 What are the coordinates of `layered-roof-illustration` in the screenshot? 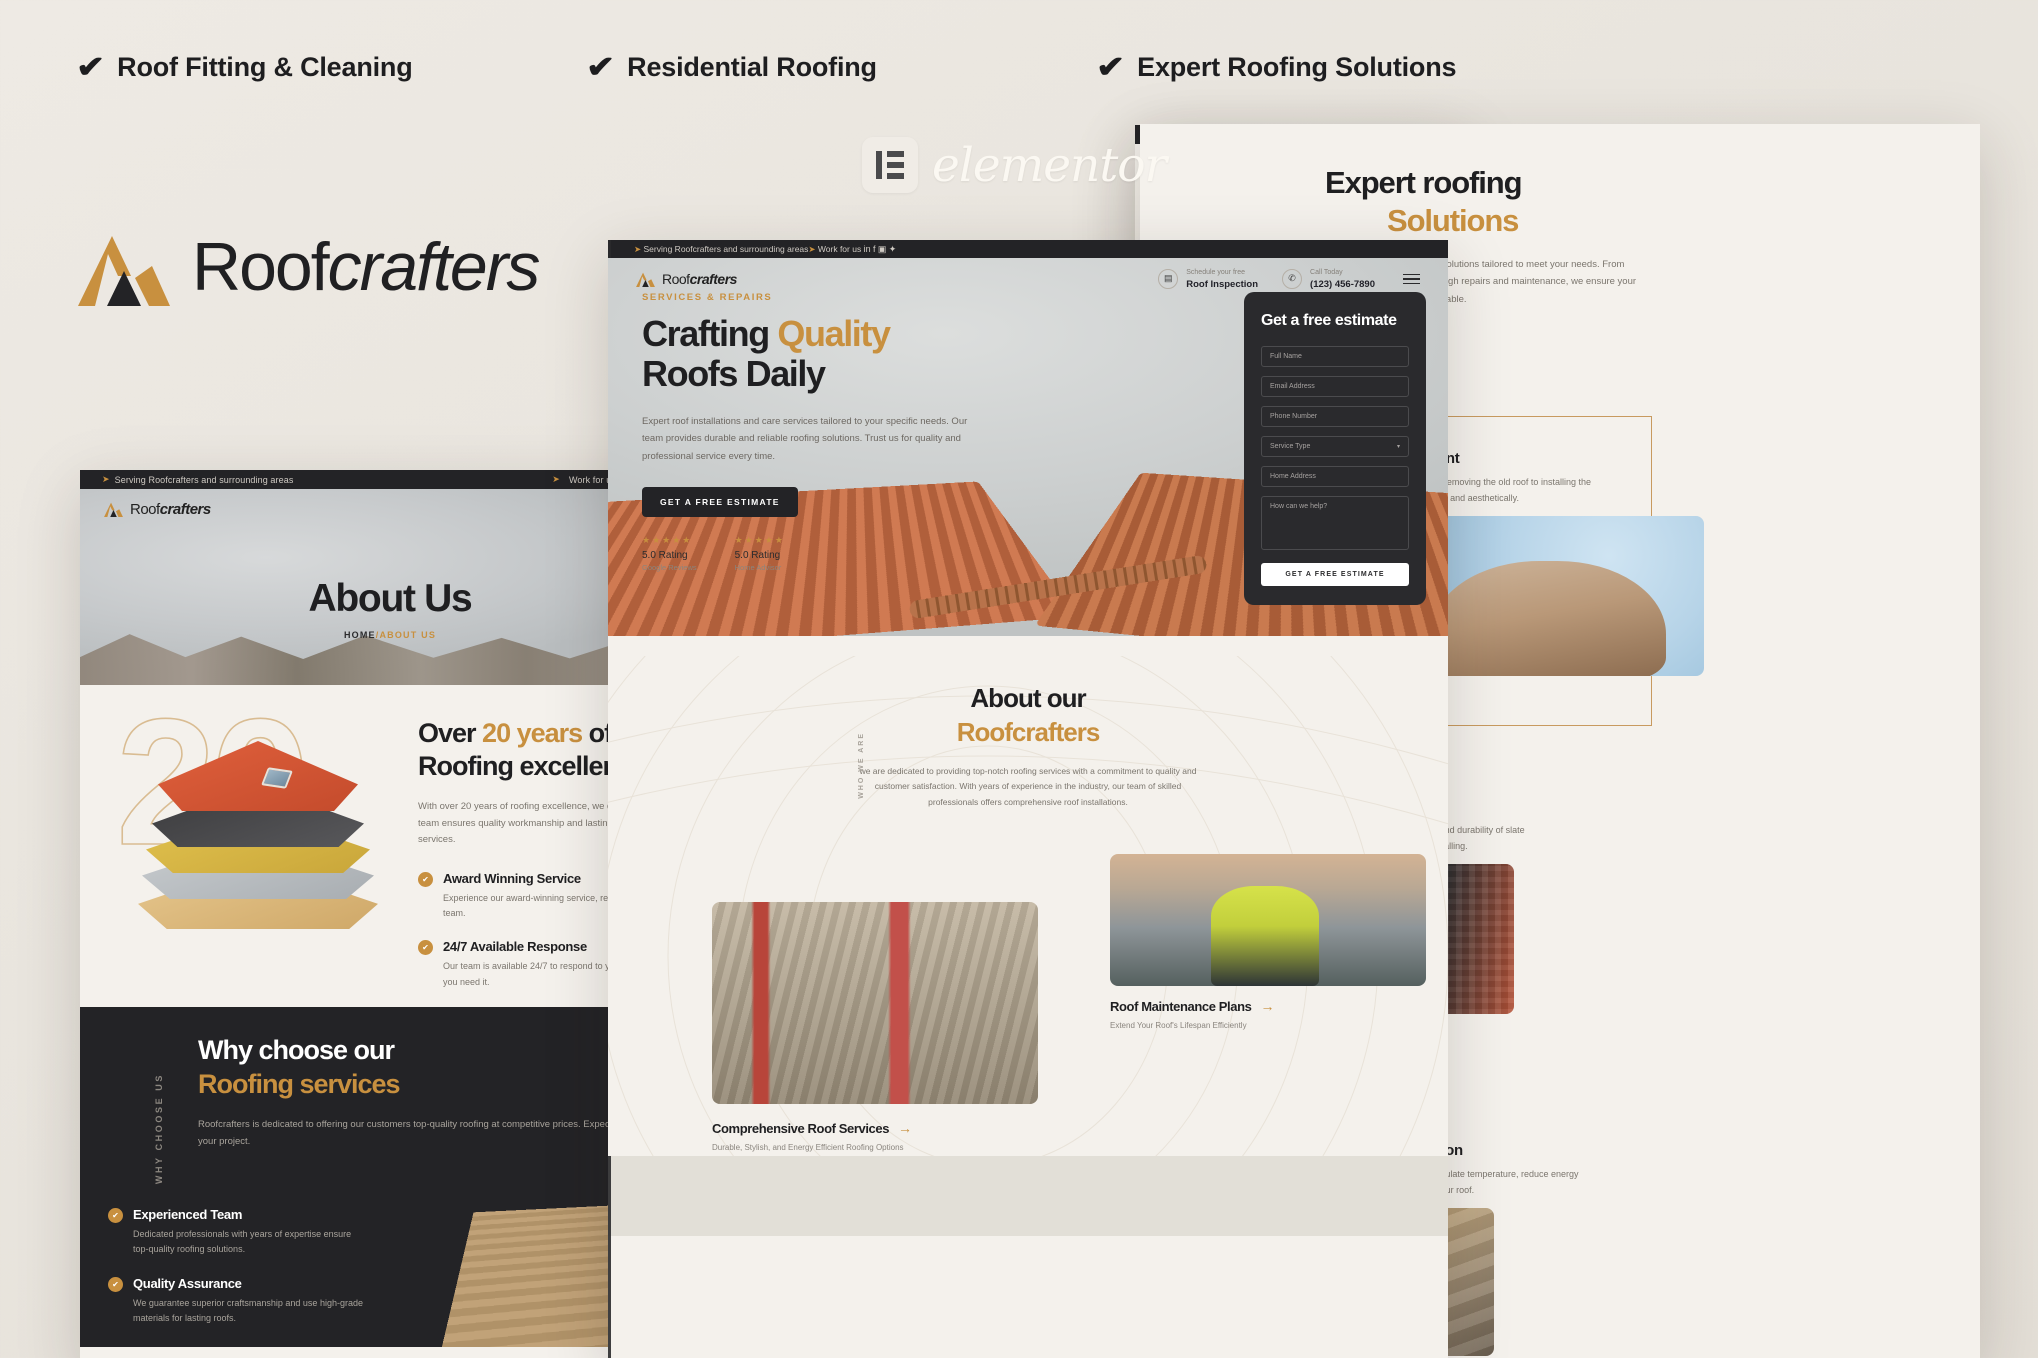 It's located at (263, 841).